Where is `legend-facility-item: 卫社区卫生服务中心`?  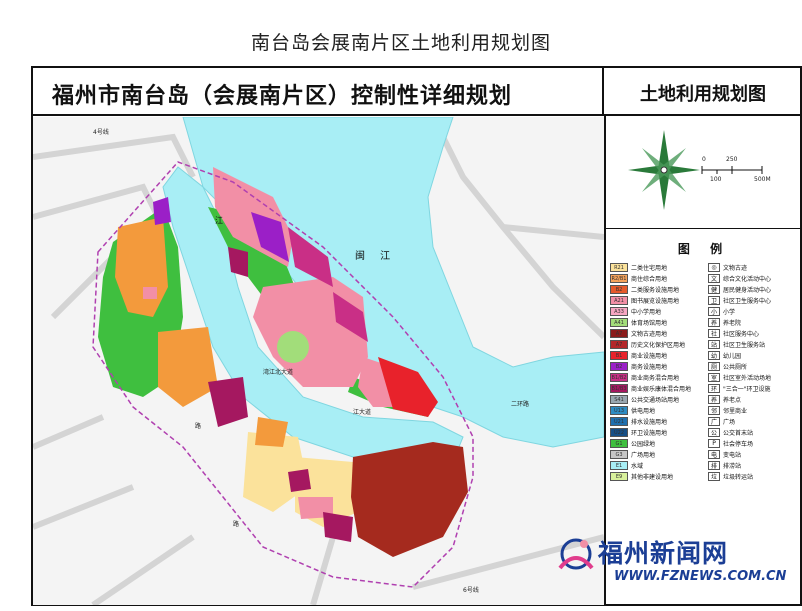 legend-facility-item: 卫社区卫生服务中心 is located at coordinates (739, 300).